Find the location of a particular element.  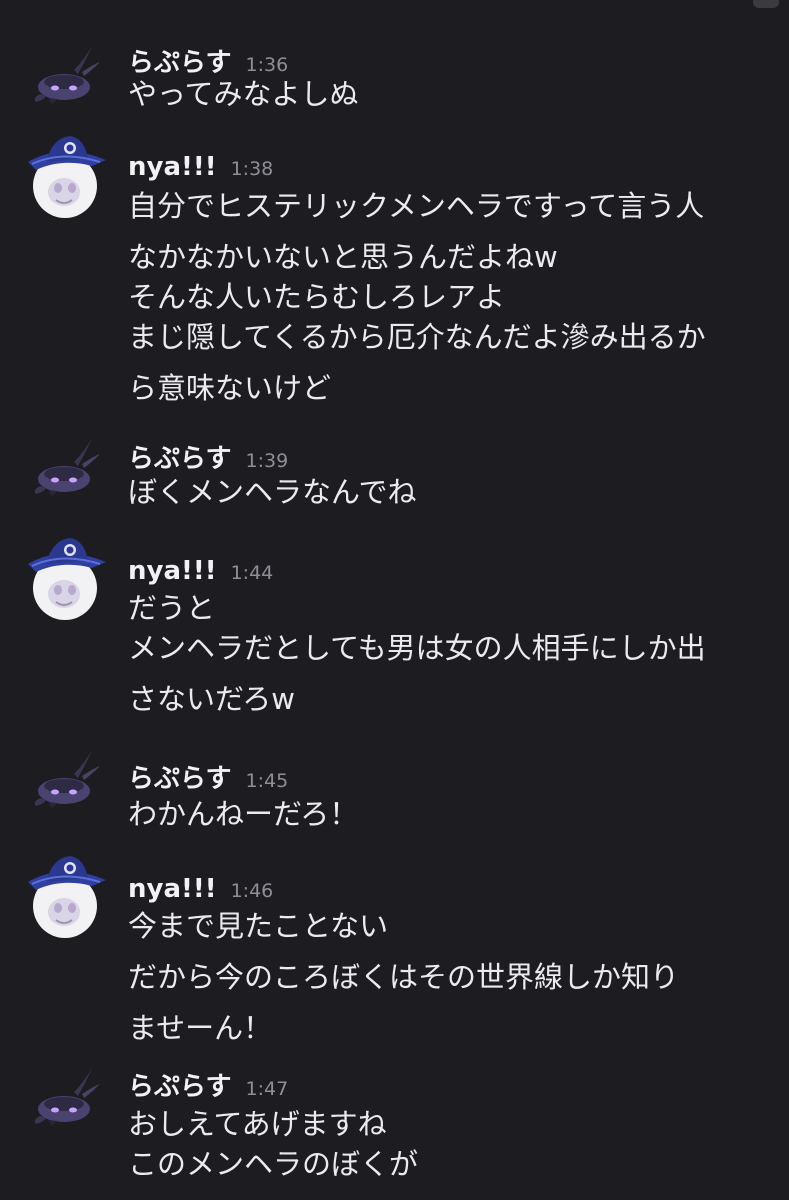

message-line: そんな人いたらむしろレアよ is located at coordinates (317, 297).